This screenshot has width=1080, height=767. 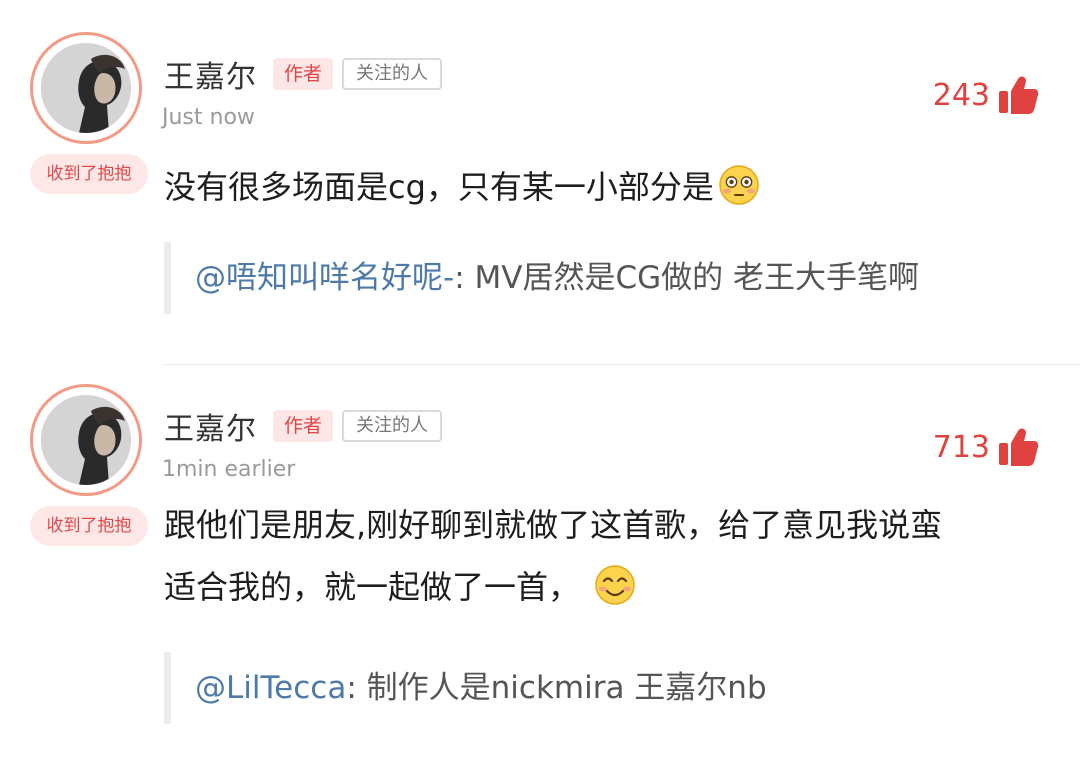 I want to click on like-button: 243, so click(x=986, y=95).